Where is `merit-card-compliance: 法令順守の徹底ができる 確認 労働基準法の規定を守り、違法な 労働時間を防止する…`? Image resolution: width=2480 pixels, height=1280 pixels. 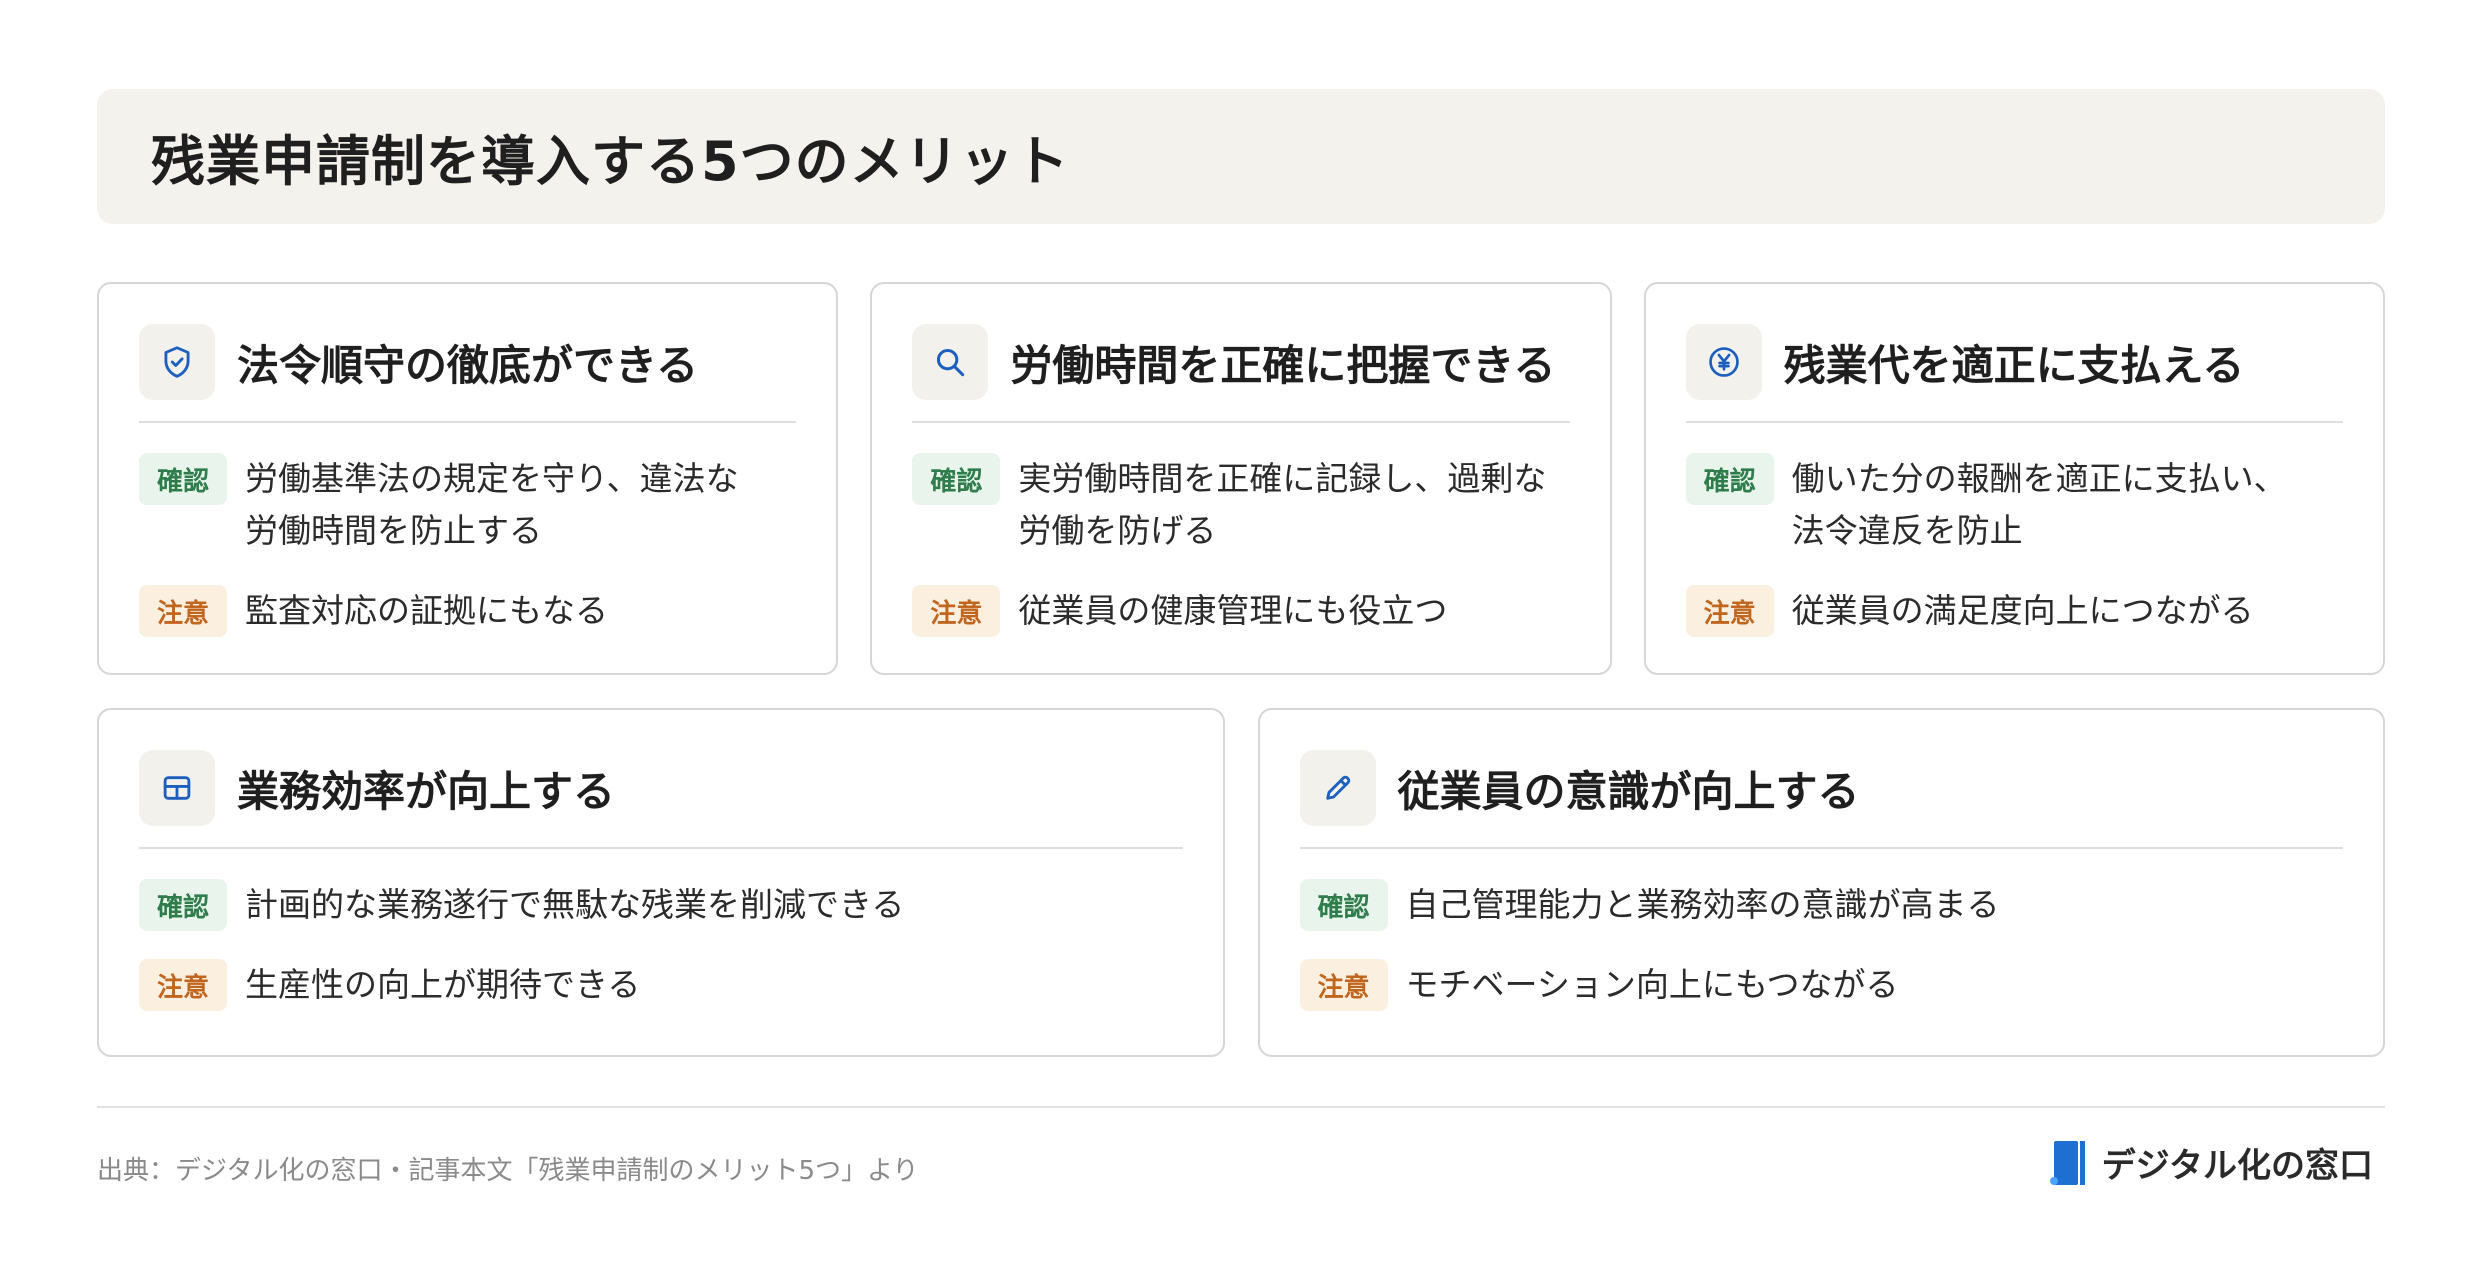
merit-card-compliance: 法令順守の徹底ができる 確認 労働基準法の規定を守り、違法な 労働時間を防止する… is located at coordinates (468, 478).